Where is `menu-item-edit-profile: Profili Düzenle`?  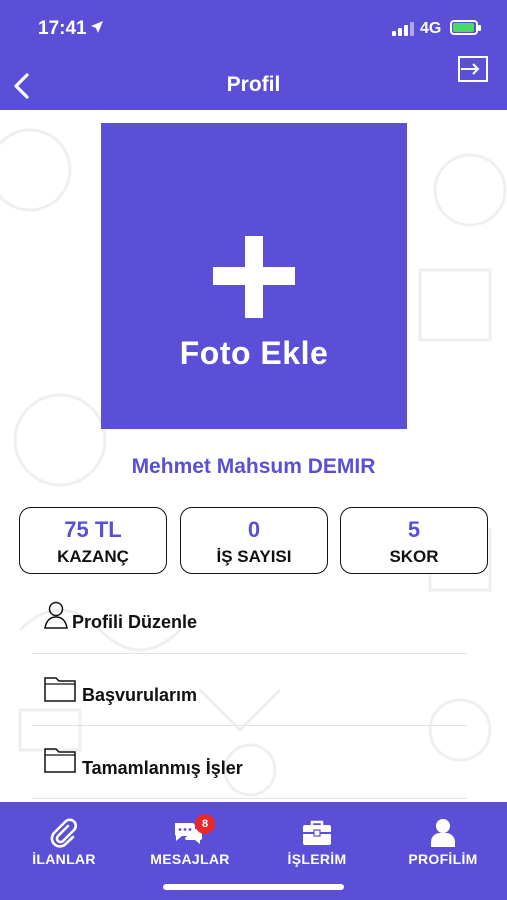 menu-item-edit-profile: Profili Düzenle is located at coordinates (249, 622).